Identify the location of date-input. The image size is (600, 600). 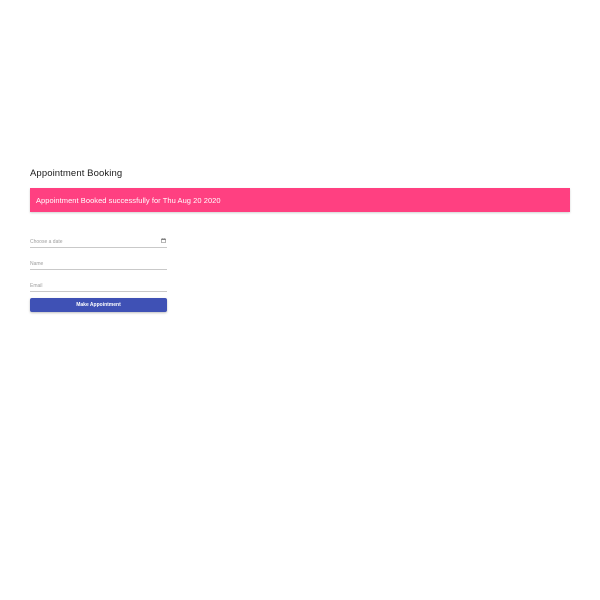
(92, 241).